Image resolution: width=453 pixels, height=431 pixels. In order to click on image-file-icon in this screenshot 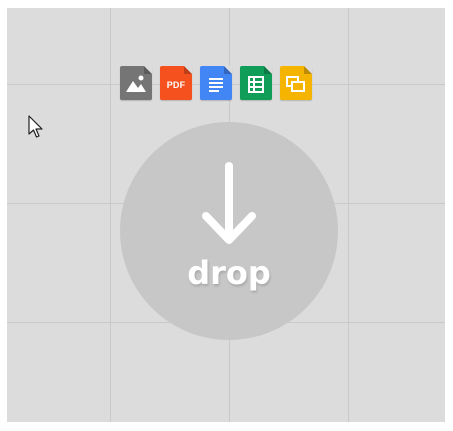, I will do `click(136, 83)`.